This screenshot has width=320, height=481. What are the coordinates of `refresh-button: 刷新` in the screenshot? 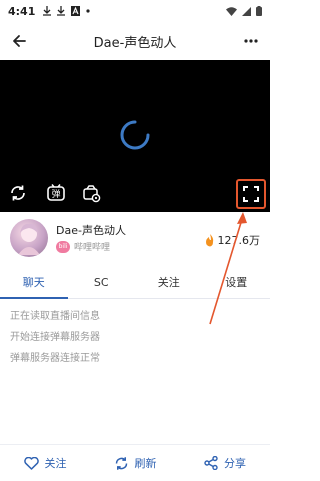 It's located at (135, 463).